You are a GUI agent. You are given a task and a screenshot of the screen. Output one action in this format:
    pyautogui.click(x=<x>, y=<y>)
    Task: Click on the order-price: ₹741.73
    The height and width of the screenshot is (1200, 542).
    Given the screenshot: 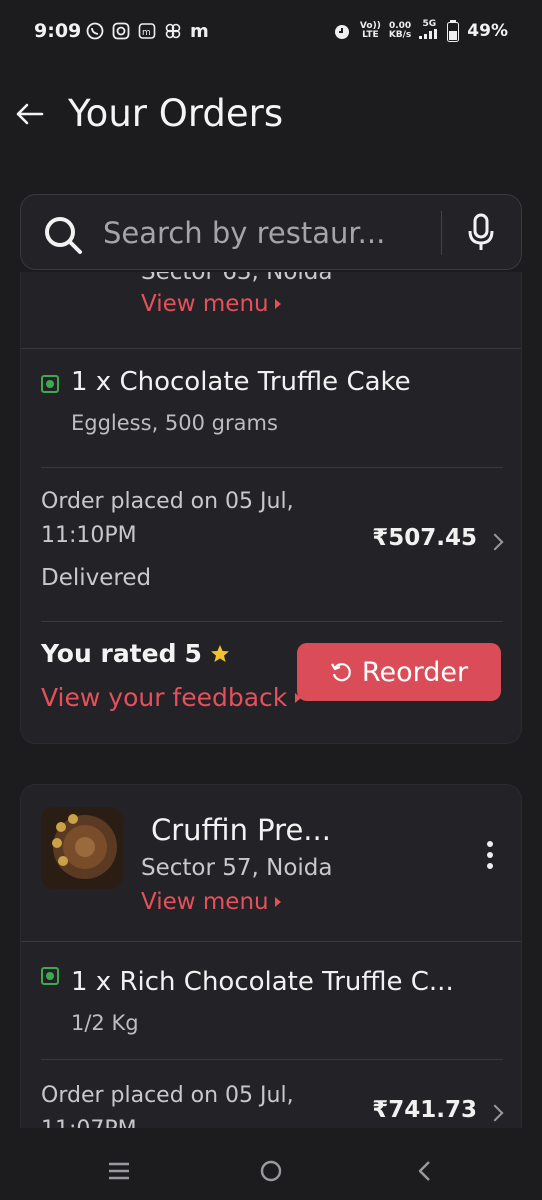 What is the action you would take?
    pyautogui.click(x=424, y=1110)
    